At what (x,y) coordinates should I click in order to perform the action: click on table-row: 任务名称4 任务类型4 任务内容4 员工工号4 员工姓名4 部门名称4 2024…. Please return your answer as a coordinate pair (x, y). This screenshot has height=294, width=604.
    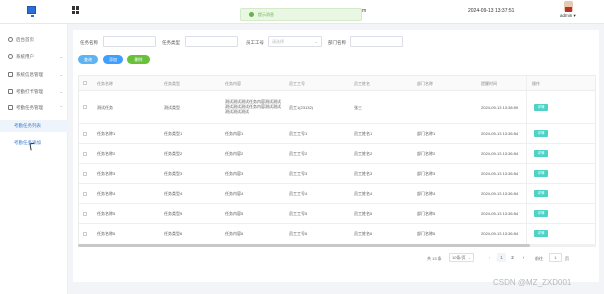
    Looking at the image, I should click on (337, 194).